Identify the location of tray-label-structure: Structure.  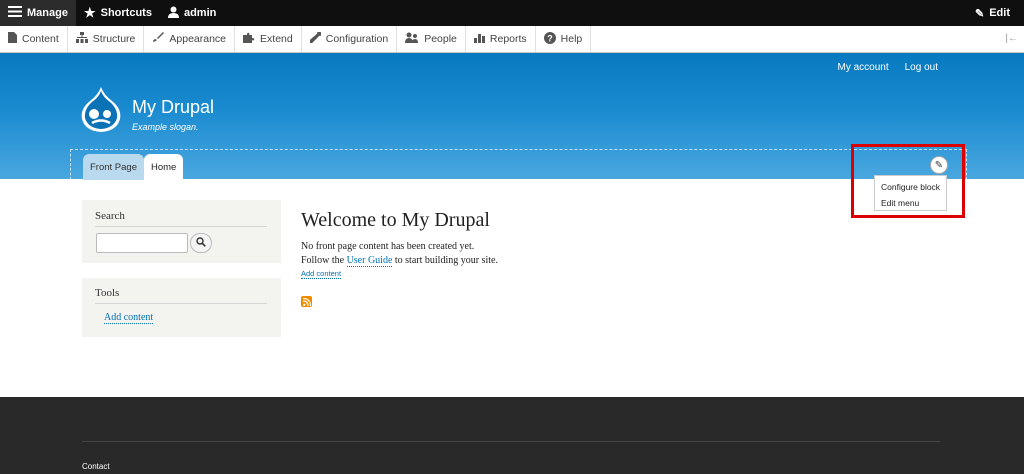
(114, 39).